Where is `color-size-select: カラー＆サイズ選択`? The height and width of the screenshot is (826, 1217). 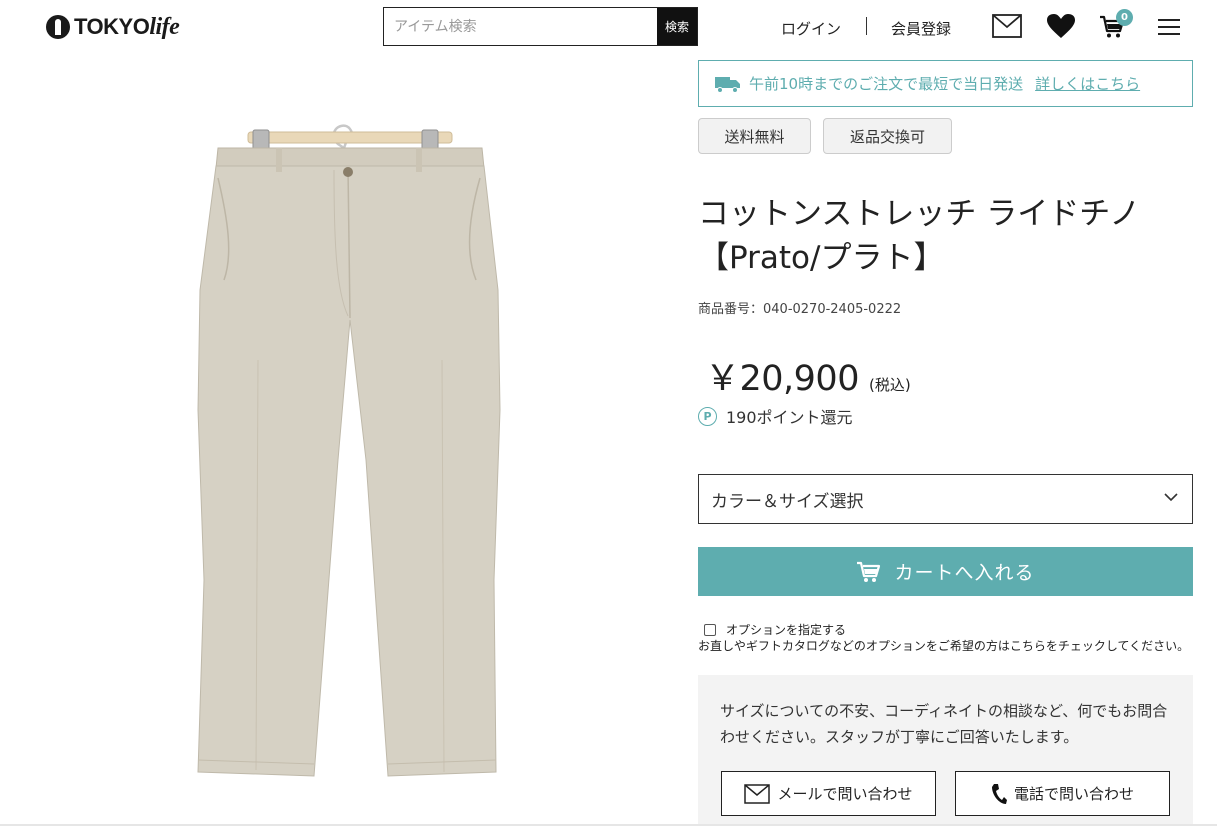 color-size-select: カラー＆サイズ選択 is located at coordinates (945, 499).